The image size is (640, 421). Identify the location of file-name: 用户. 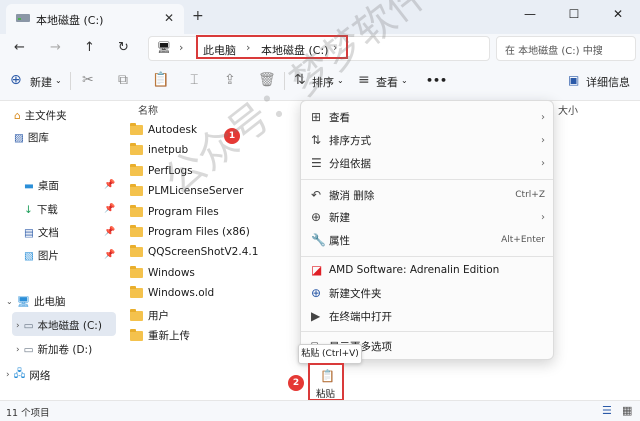
(158, 316).